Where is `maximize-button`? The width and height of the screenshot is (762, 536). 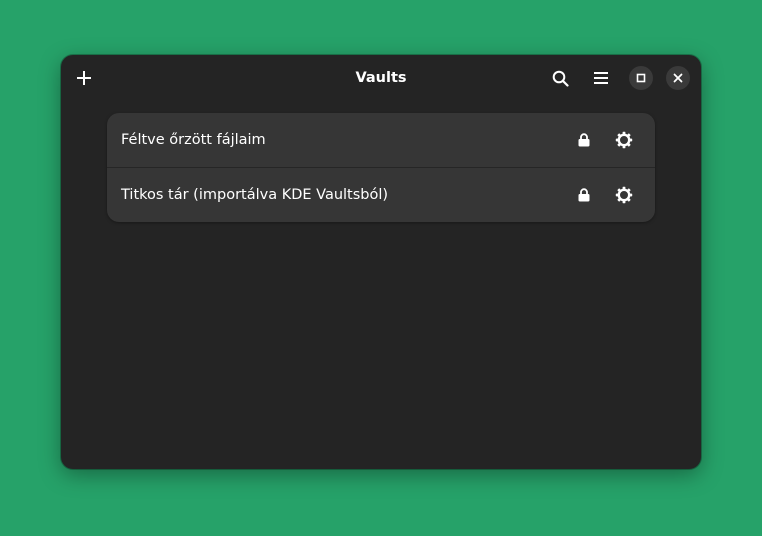 maximize-button is located at coordinates (641, 78).